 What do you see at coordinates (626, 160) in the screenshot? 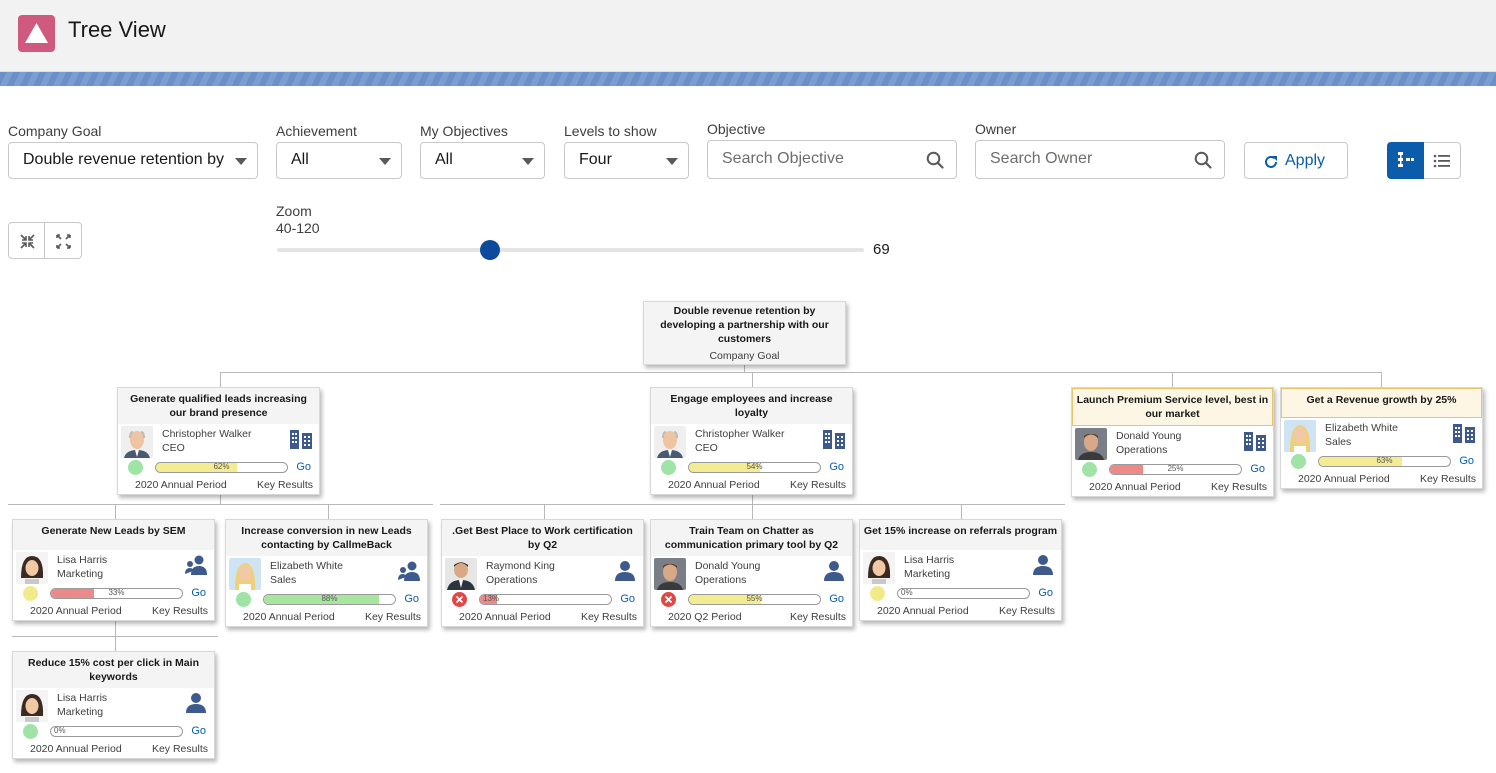
I see `levels-select: Four` at bounding box center [626, 160].